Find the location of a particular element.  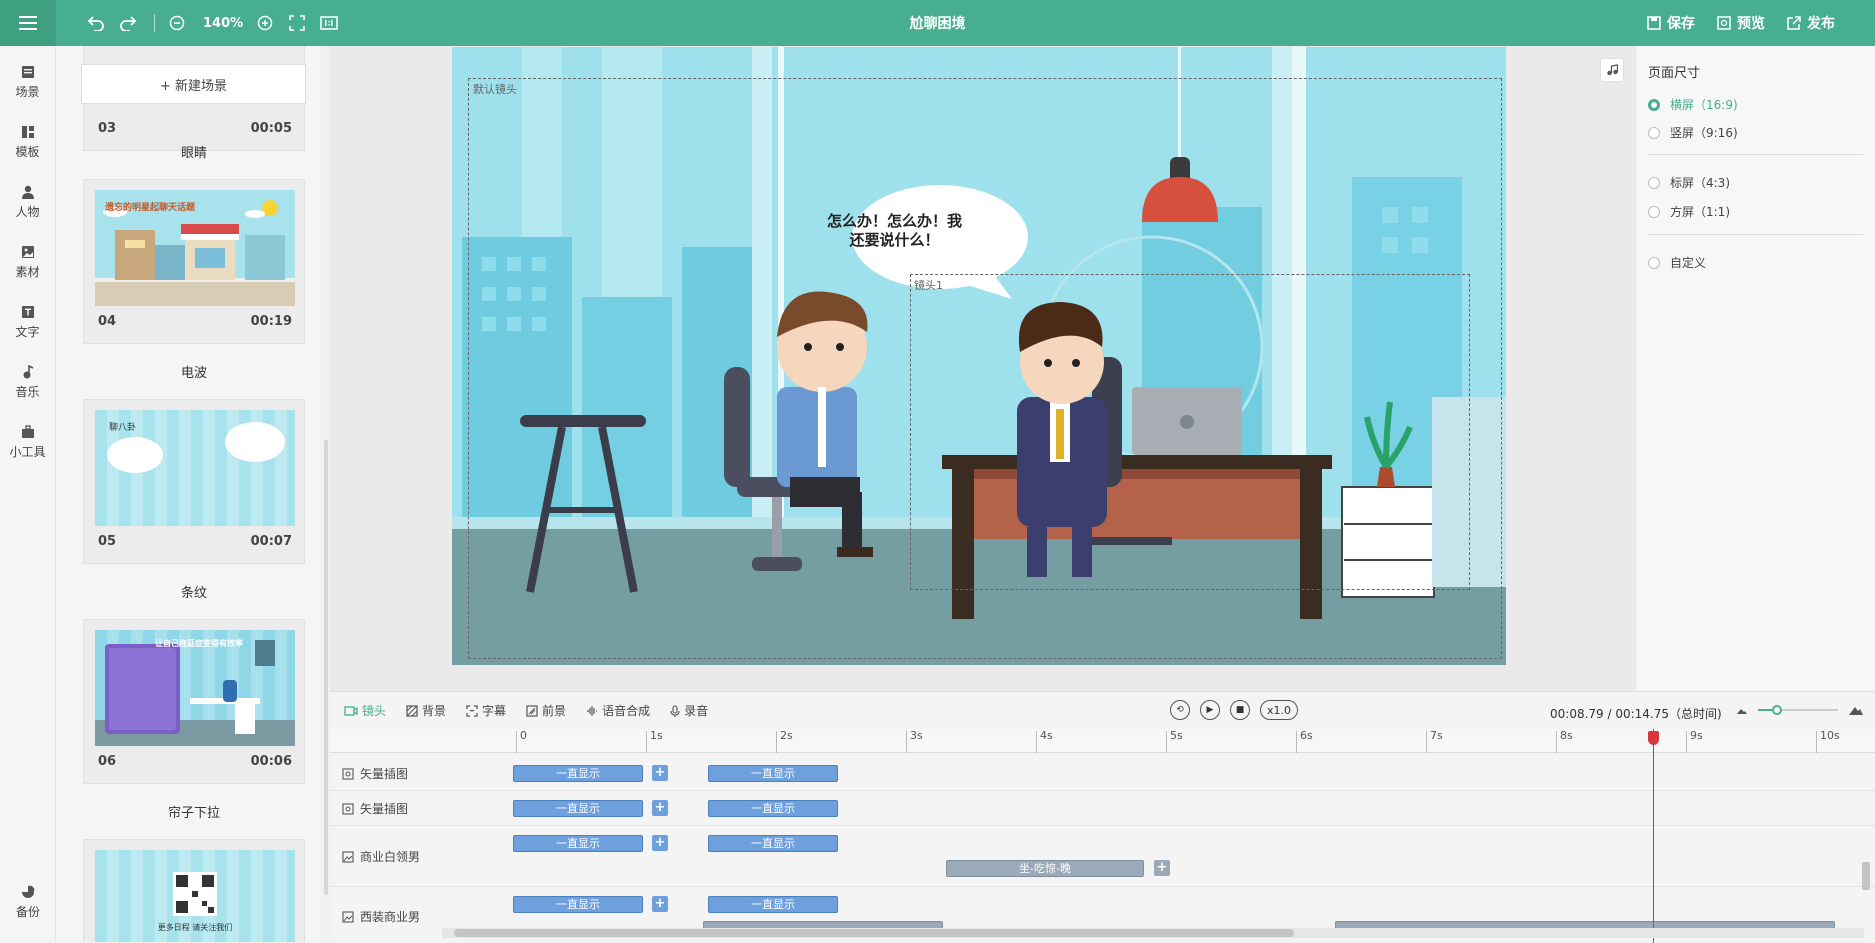

camera1-frame is located at coordinates (1190, 432).